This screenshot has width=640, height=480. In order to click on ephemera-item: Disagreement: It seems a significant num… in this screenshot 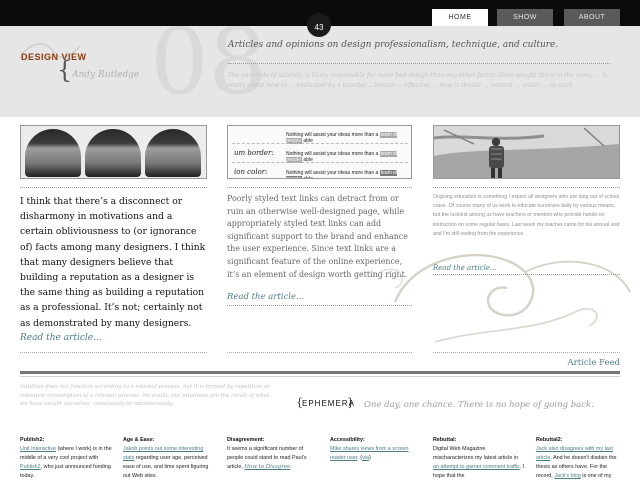, I will do `click(267, 453)`.